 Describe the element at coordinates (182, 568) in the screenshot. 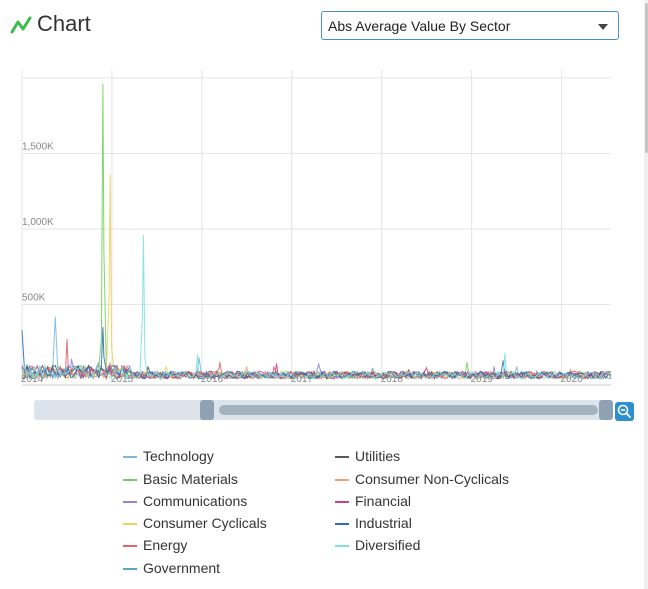

I see `legend-label: Government` at that location.